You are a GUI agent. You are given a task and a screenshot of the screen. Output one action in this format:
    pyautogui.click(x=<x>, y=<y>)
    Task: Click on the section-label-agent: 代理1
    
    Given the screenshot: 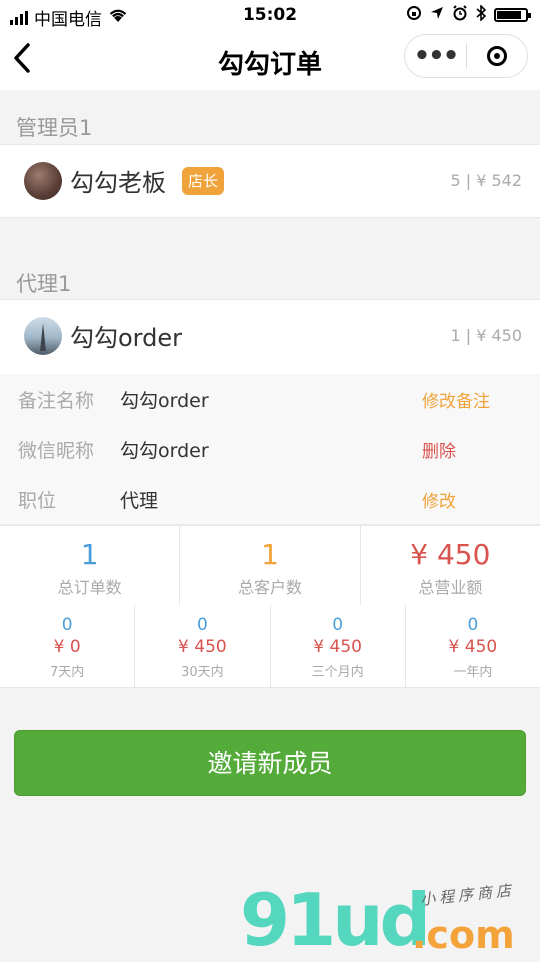 What is the action you would take?
    pyautogui.click(x=44, y=284)
    